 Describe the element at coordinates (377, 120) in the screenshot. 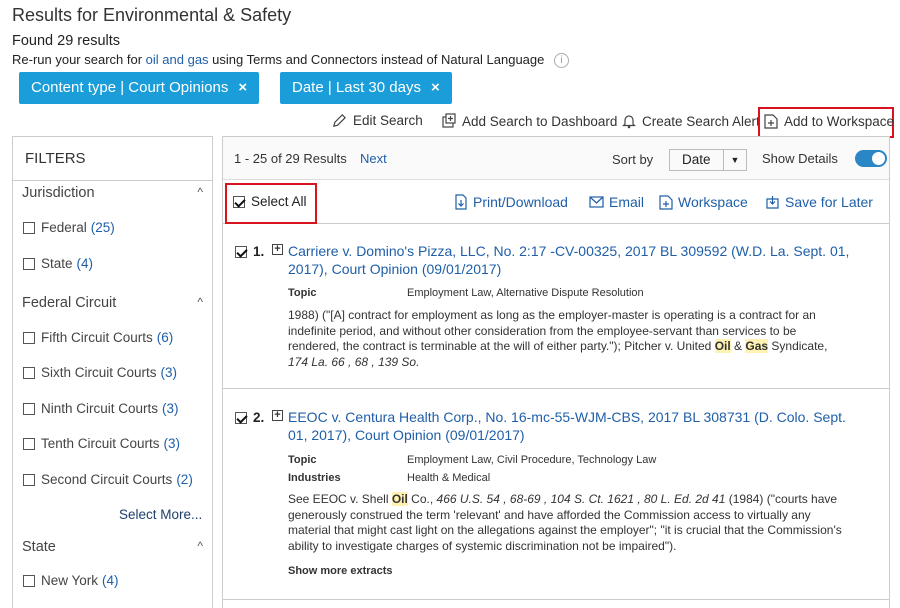

I see `edit-search-button: Edit Search` at that location.